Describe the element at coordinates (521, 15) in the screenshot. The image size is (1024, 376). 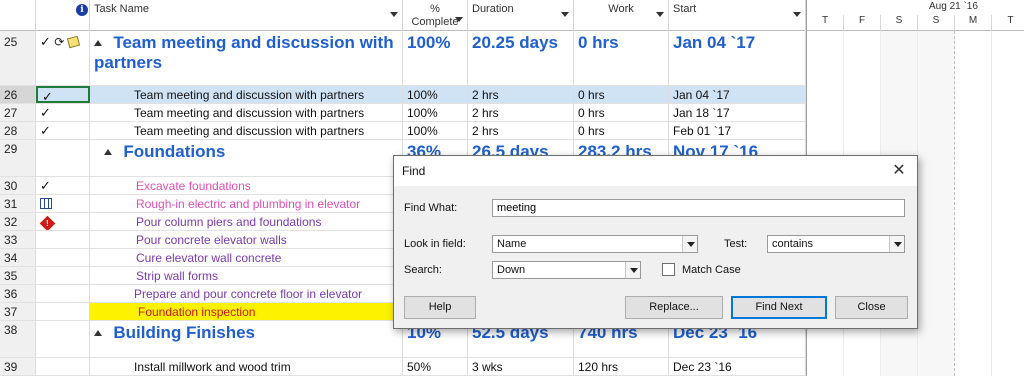
I see `header-duration: Duration` at that location.